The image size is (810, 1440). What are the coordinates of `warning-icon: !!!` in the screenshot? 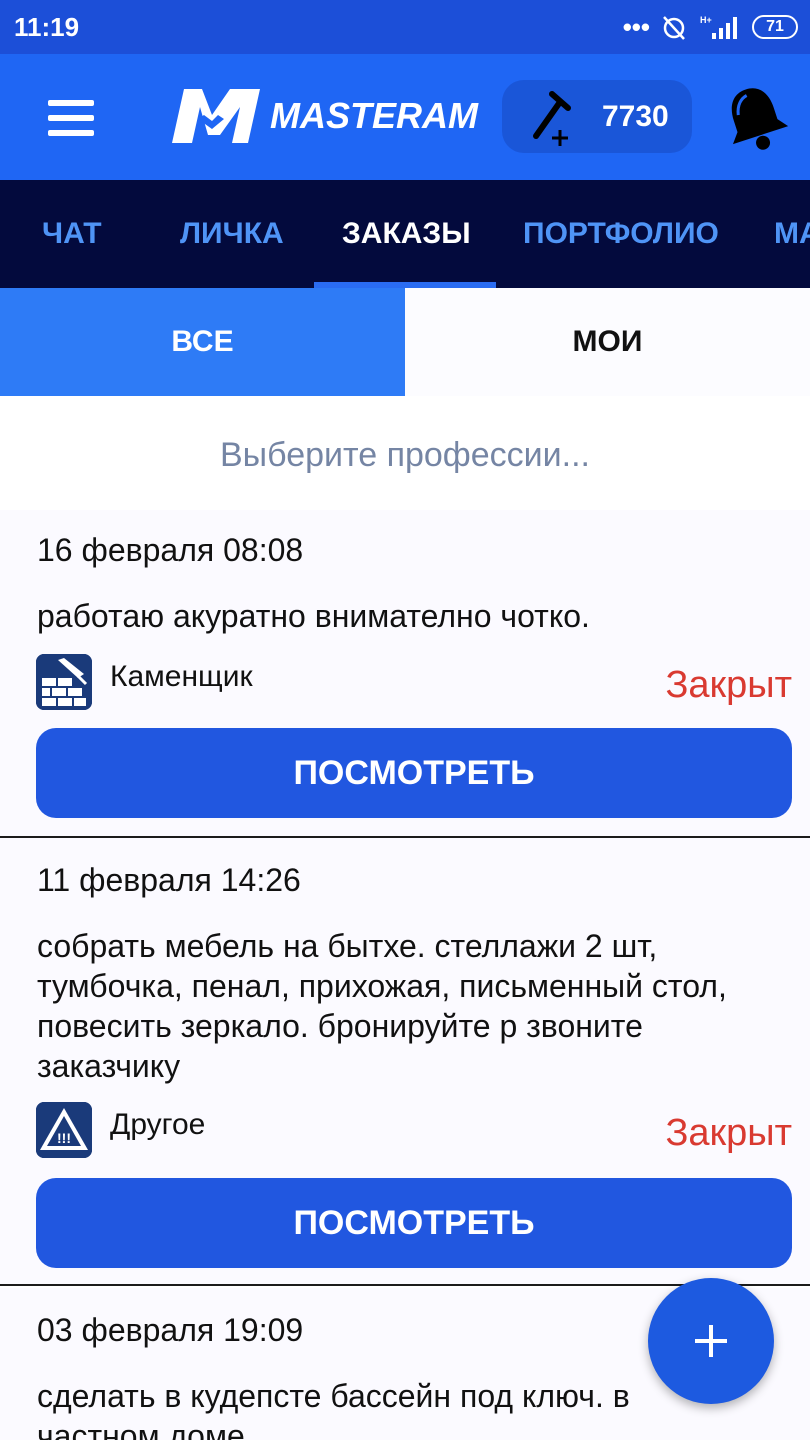 It's located at (64, 1130).